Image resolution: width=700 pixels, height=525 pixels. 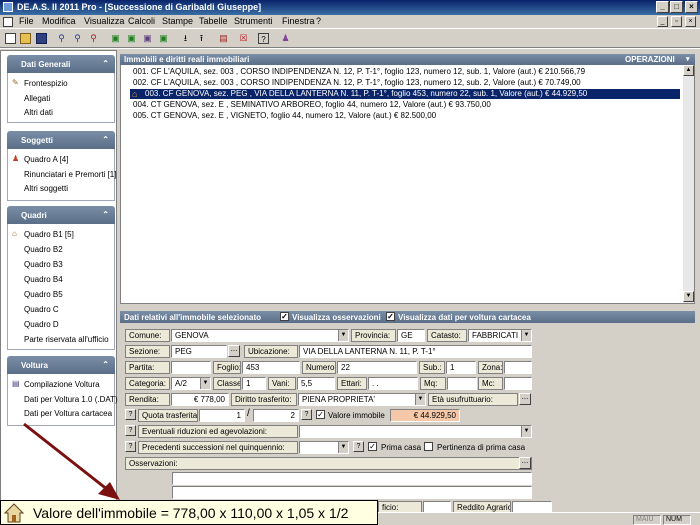 I want to click on replace-icon: ⚲, so click(x=93, y=38).